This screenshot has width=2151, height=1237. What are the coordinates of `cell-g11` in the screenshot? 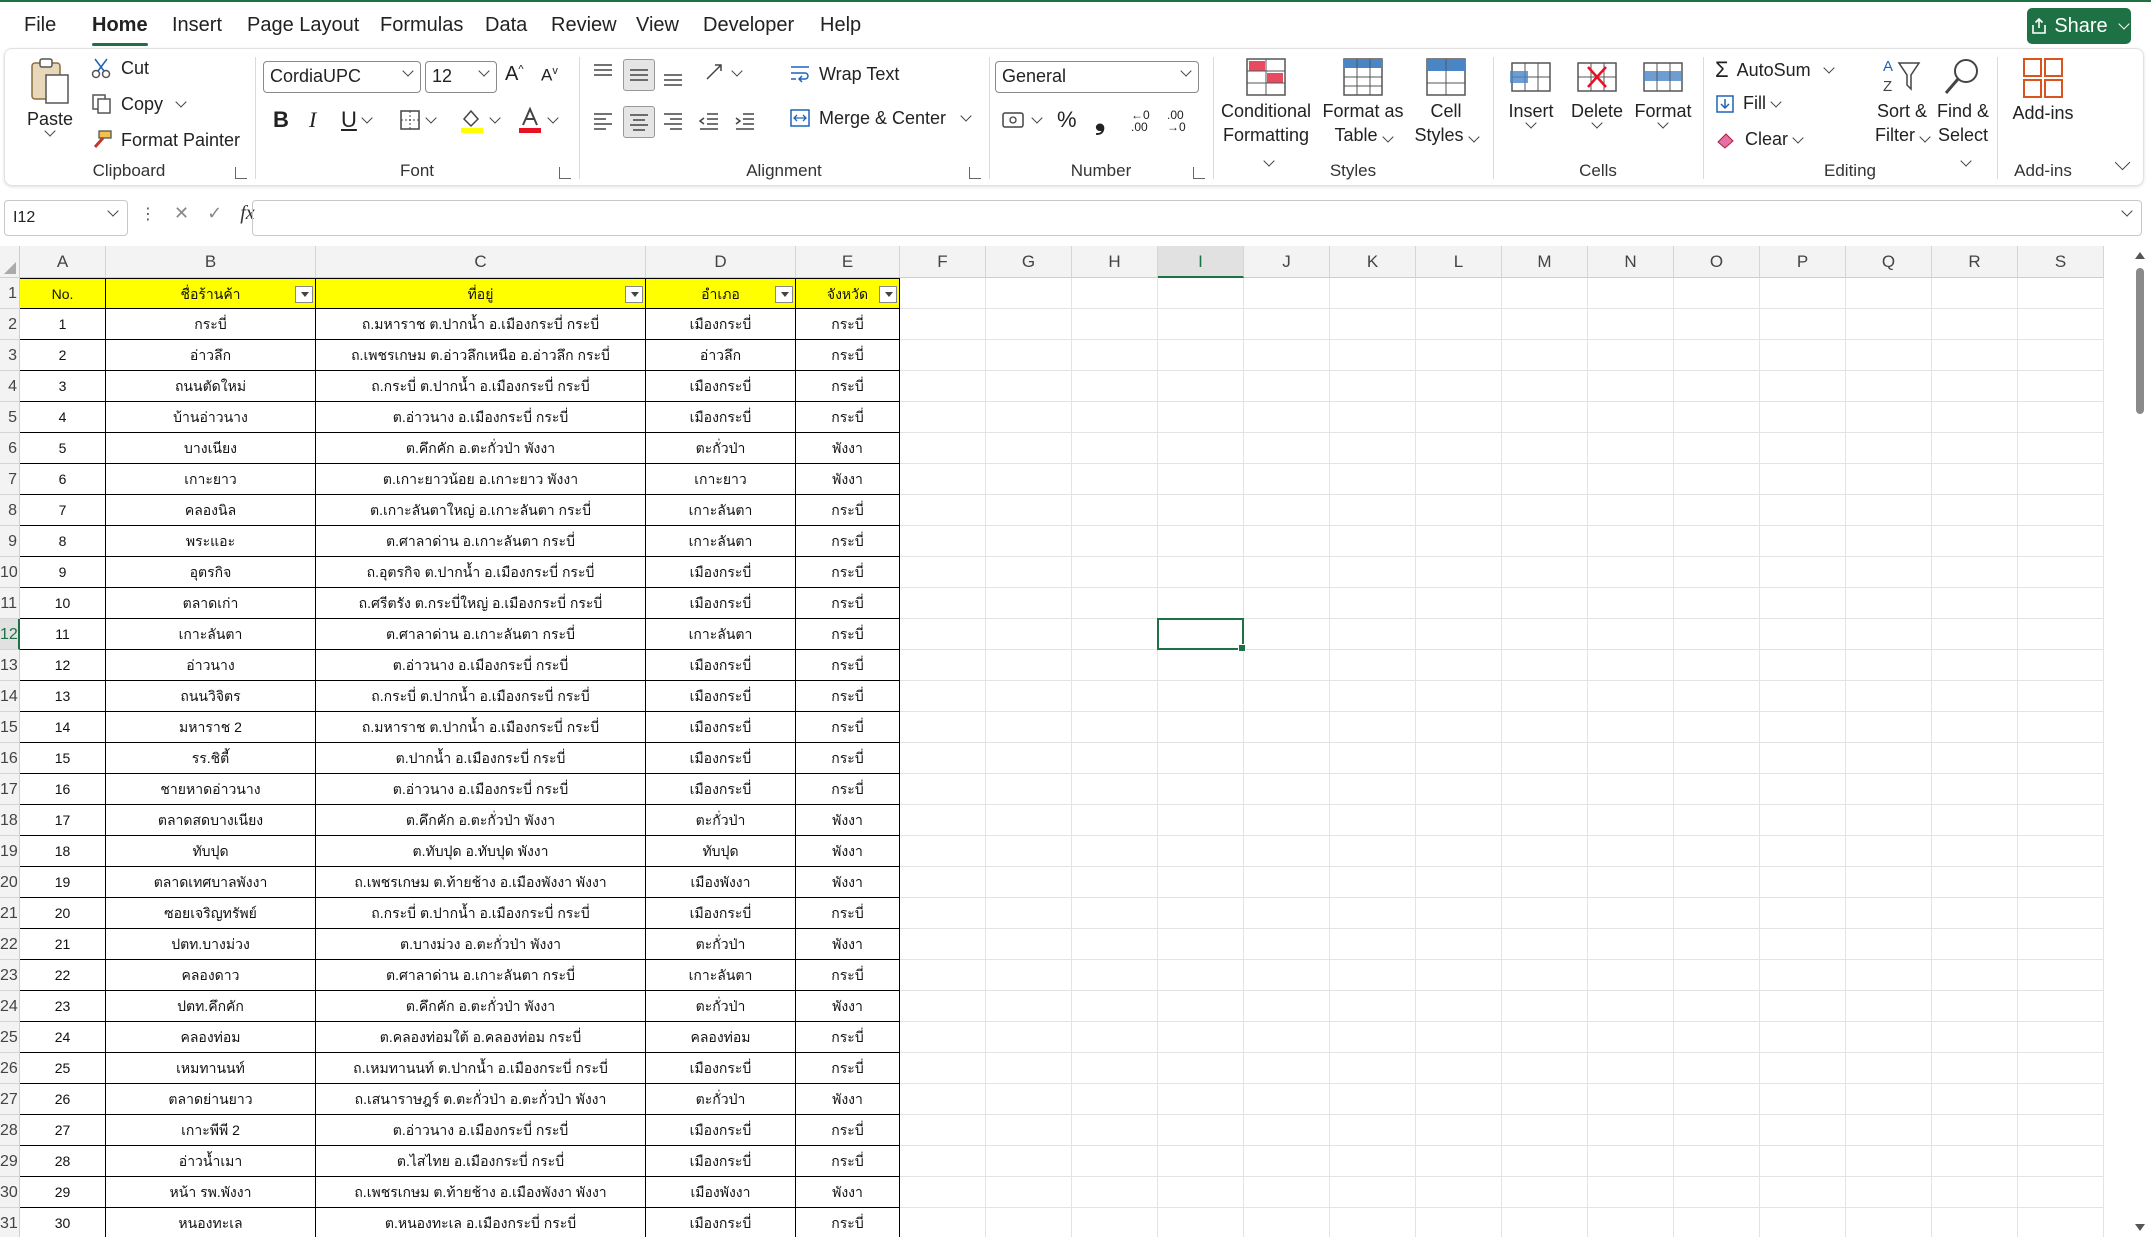 It's located at (1029, 603).